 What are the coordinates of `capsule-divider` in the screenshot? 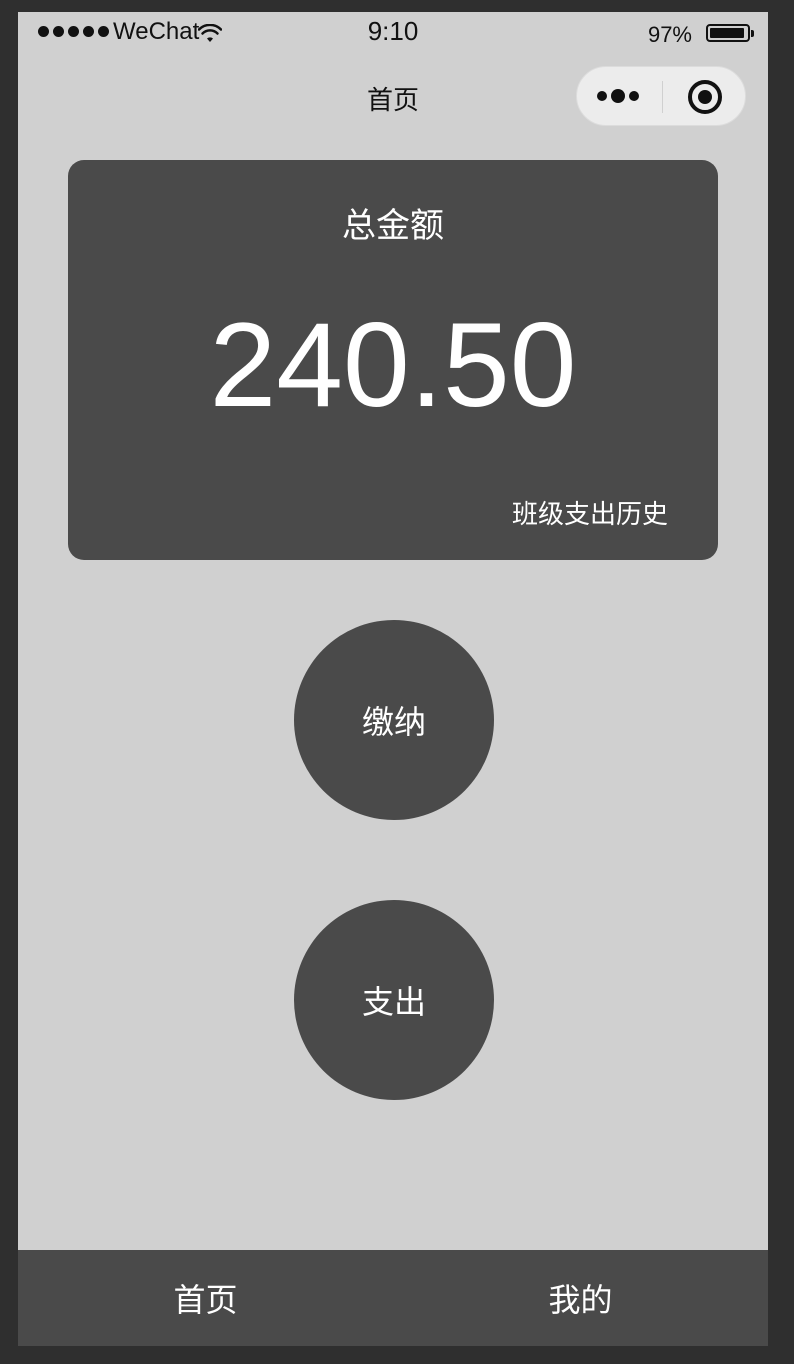 It's located at (662, 97).